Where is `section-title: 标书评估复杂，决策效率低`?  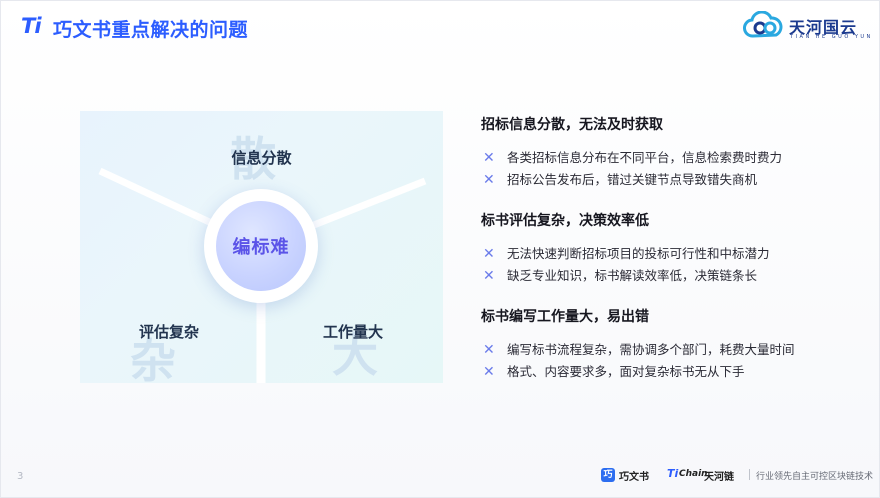 section-title: 标书评估复杂，决策效率低 is located at coordinates (565, 221).